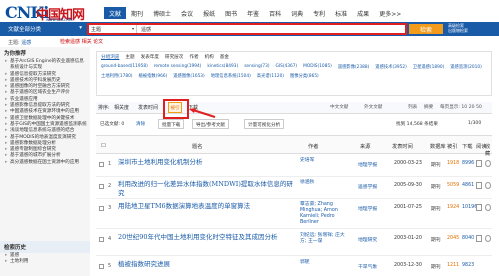 This screenshot has width=499, height=276. What do you see at coordinates (453, 238) in the screenshot?
I see `cite-count: 2045` at bounding box center [453, 238].